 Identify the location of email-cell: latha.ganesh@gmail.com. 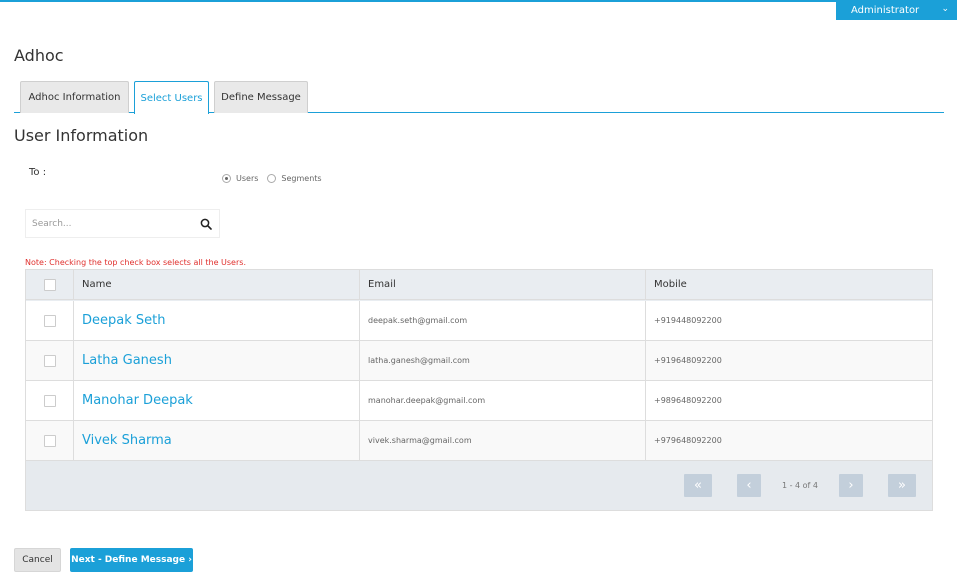
(503, 360).